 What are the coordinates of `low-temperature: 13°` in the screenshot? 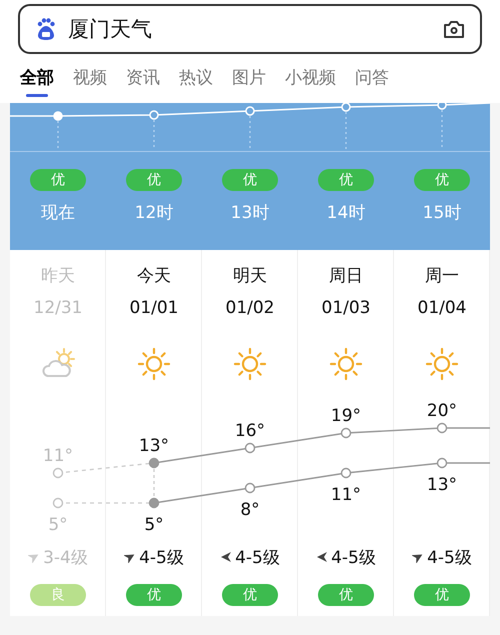 It's located at (442, 485).